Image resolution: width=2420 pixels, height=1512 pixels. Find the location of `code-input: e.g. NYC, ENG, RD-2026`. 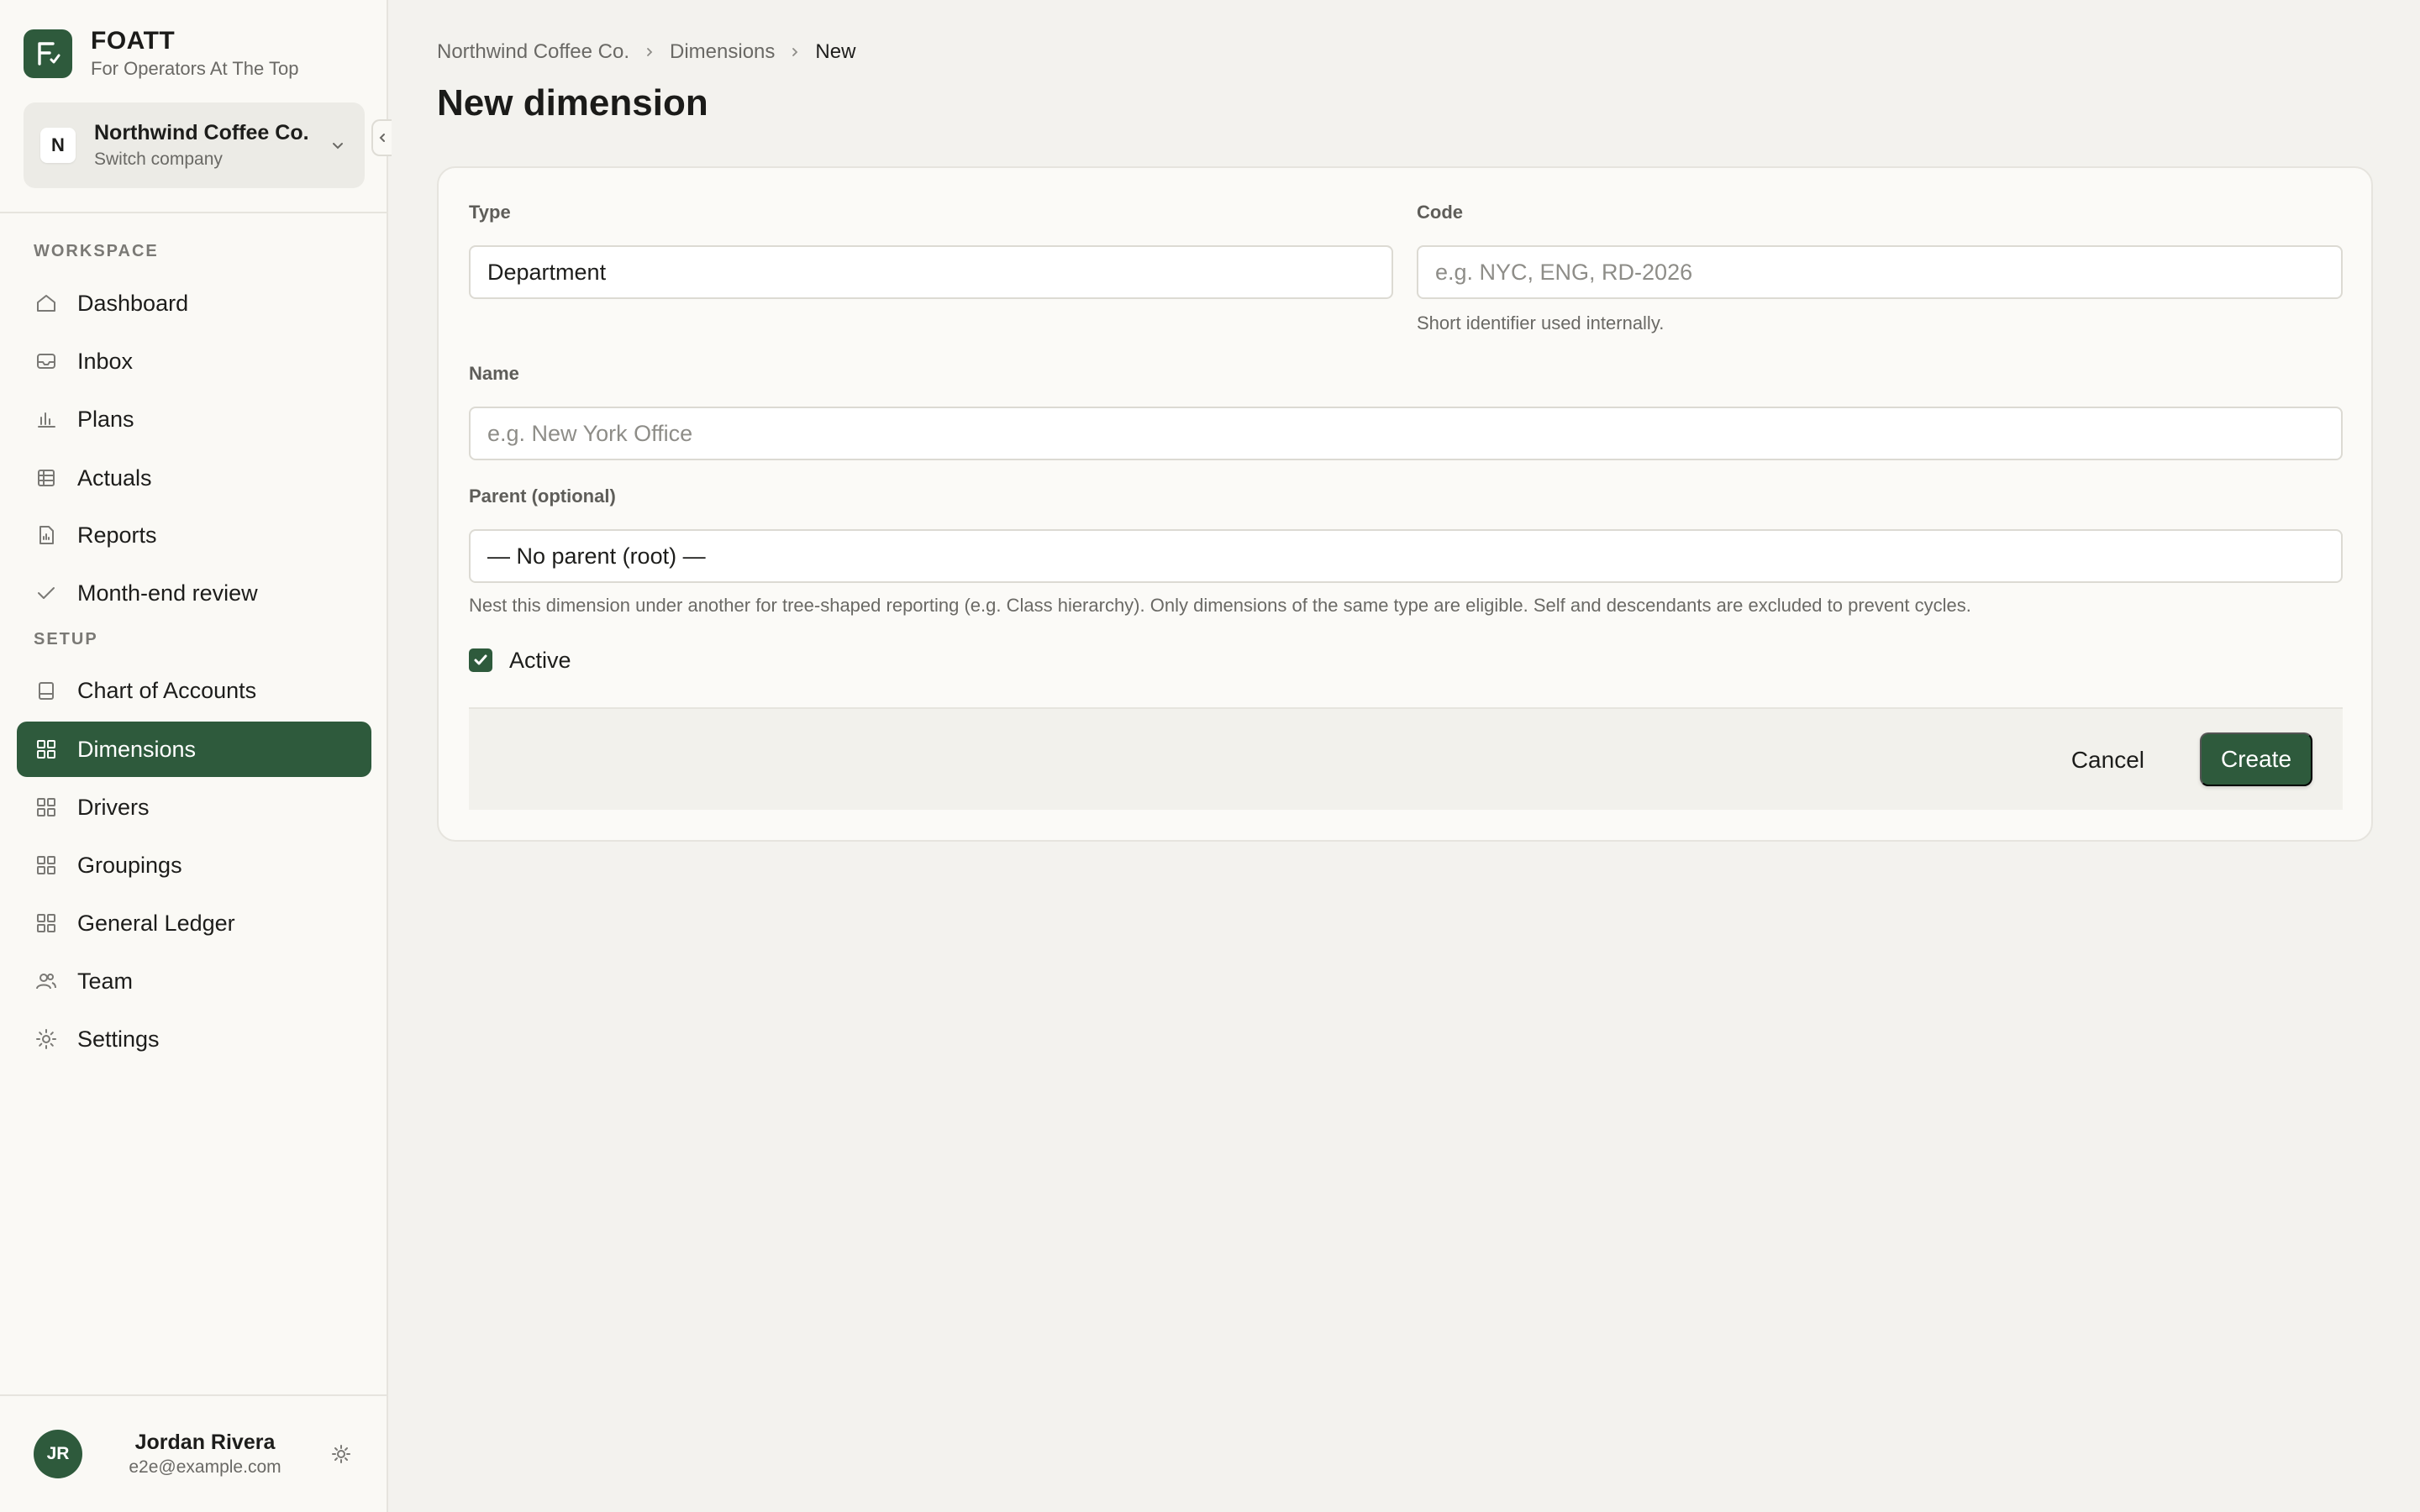

code-input: e.g. NYC, ENG, RD-2026 is located at coordinates (1880, 272).